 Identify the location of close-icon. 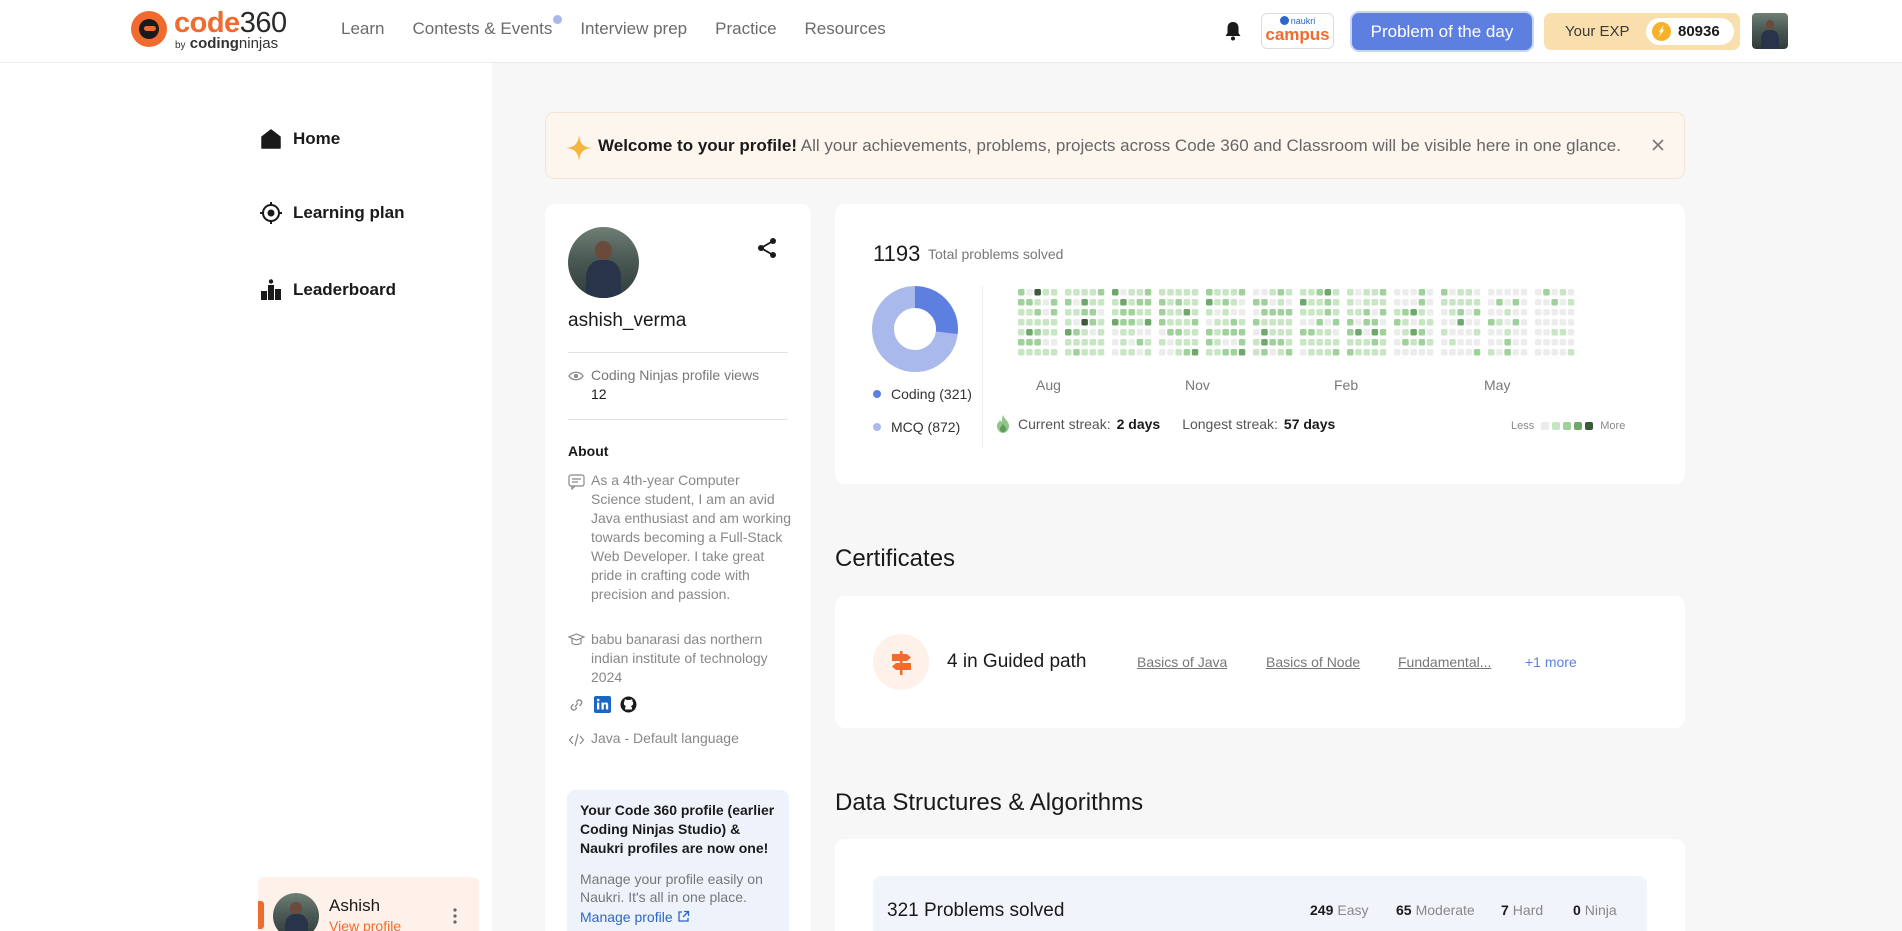
(1658, 145).